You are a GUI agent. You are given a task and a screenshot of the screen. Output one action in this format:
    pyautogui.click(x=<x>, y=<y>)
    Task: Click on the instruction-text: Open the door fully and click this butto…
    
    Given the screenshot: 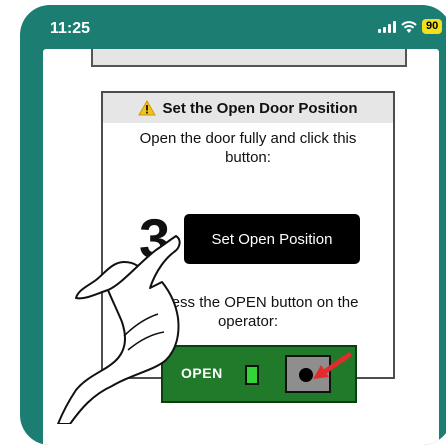 What is the action you would take?
    pyautogui.click(x=248, y=148)
    